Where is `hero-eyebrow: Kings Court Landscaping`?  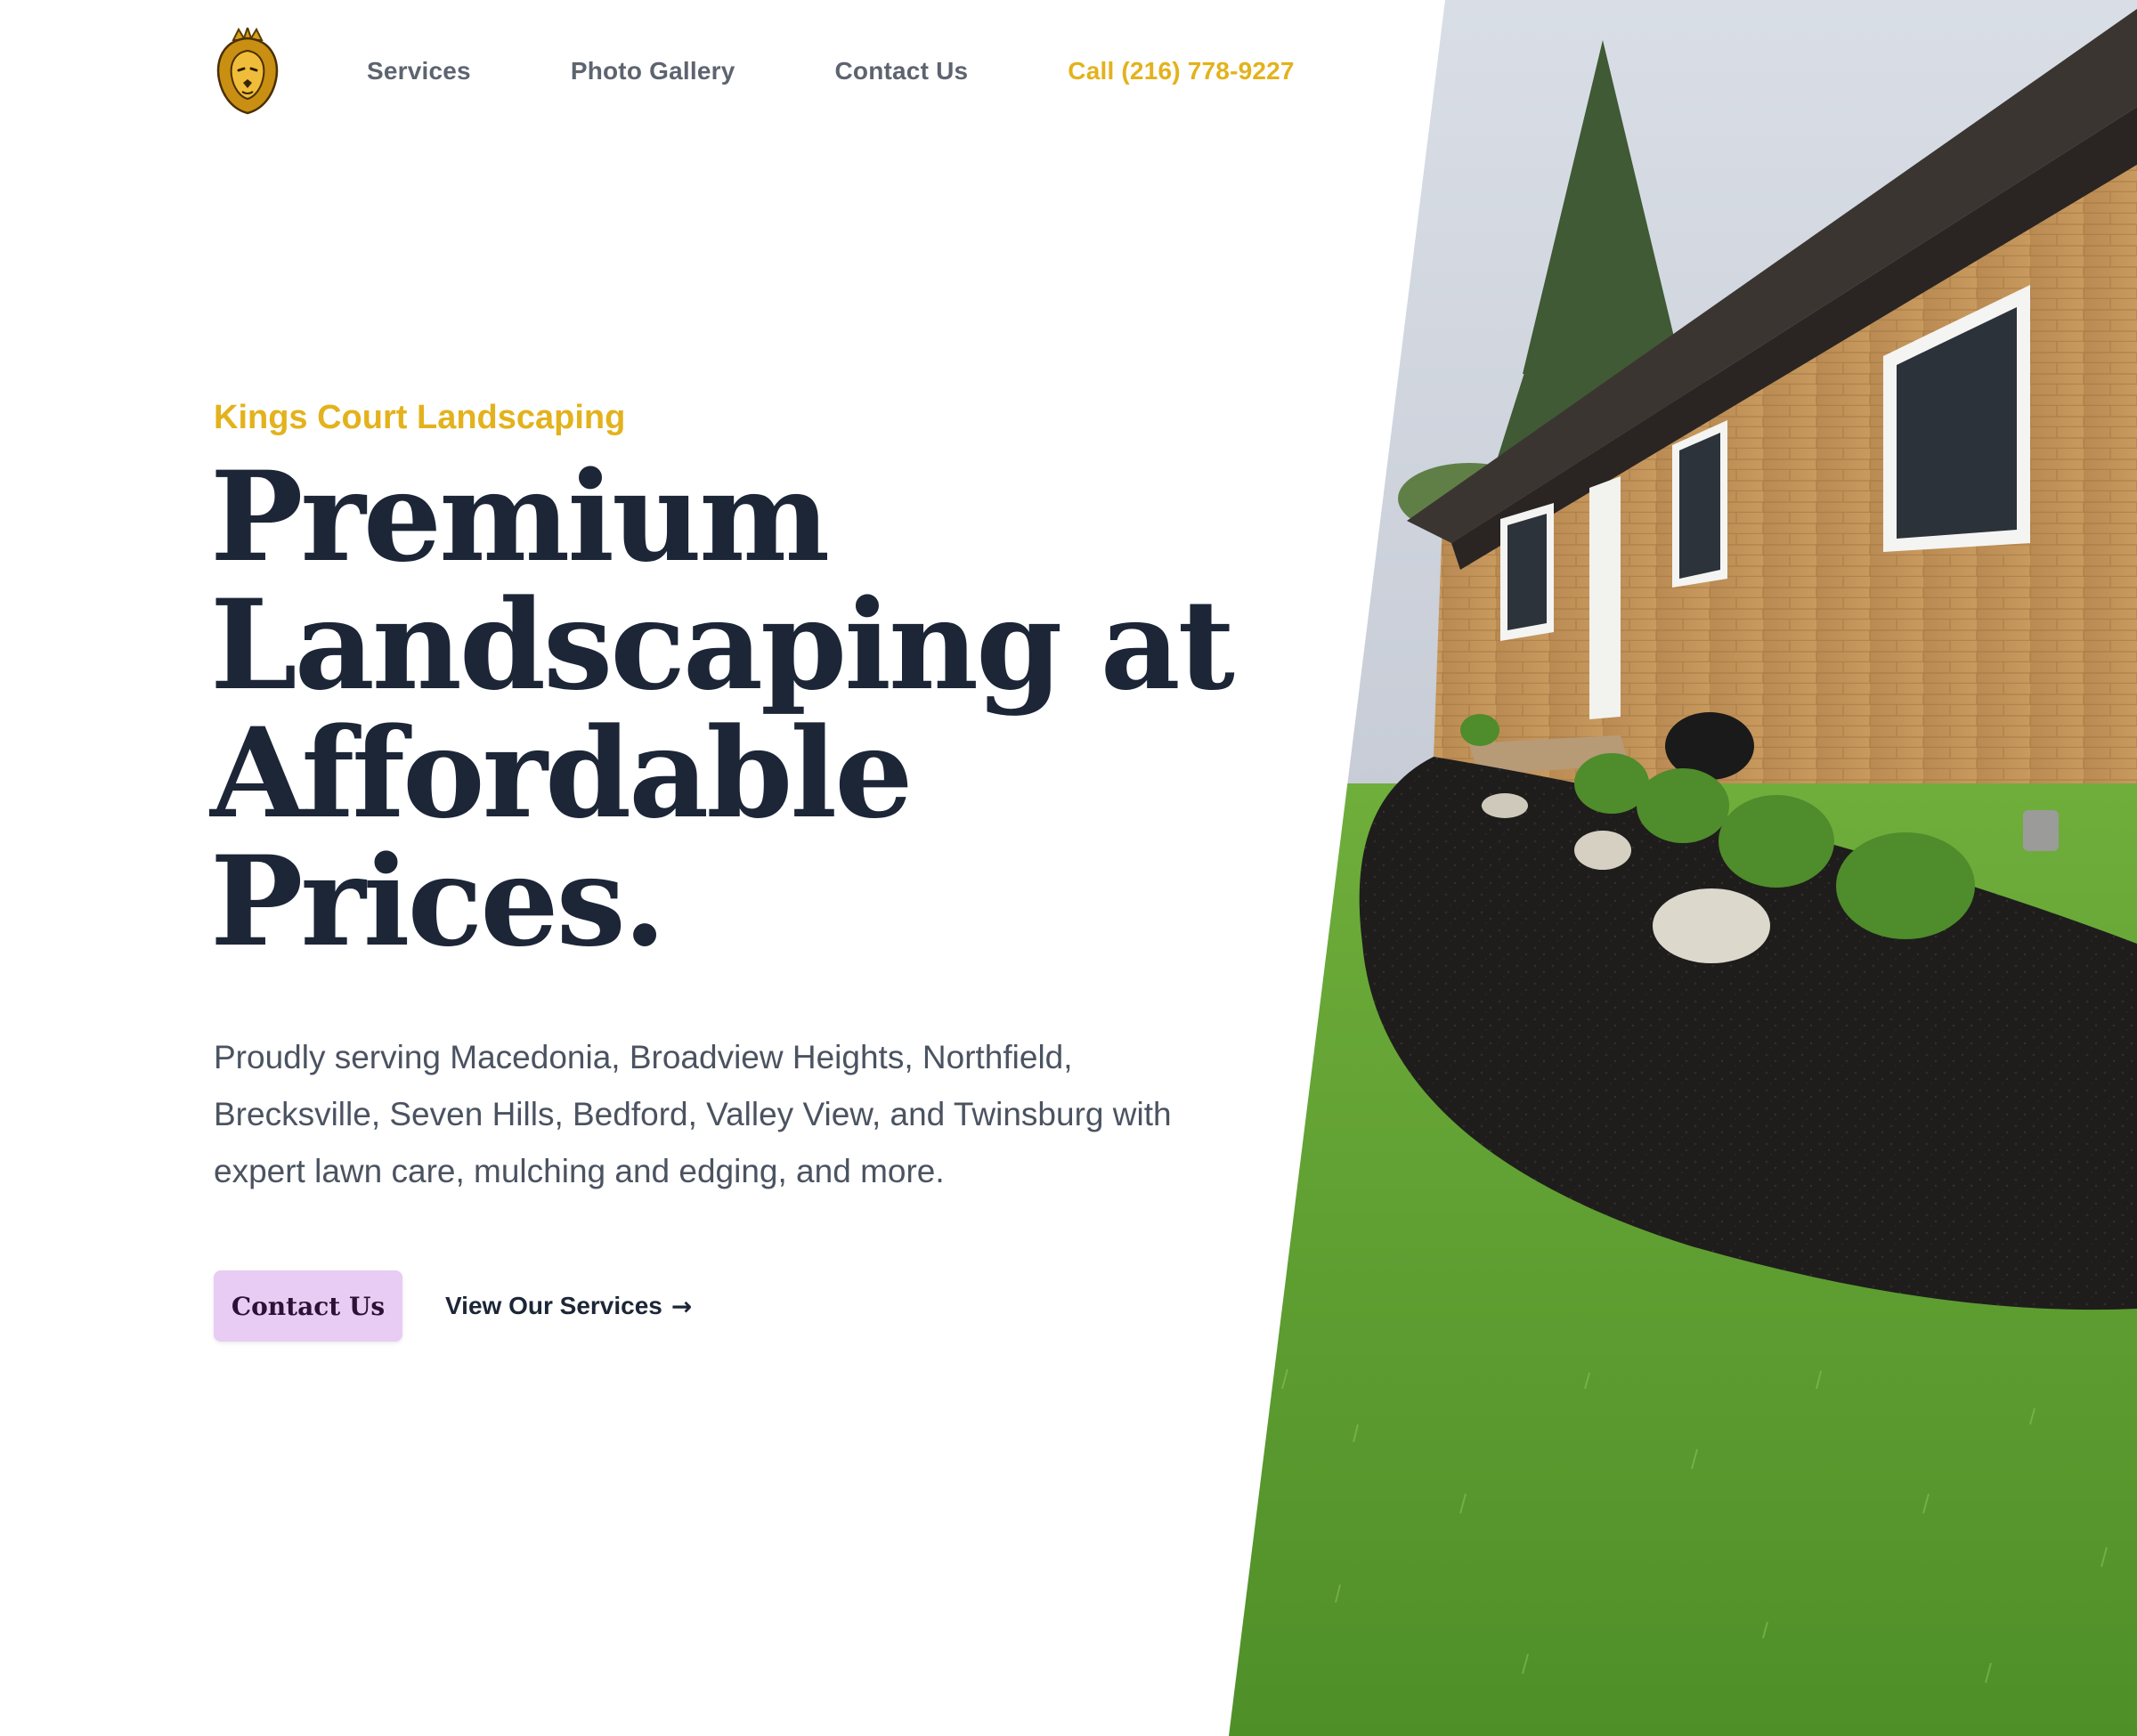
hero-eyebrow: Kings Court Landscaping is located at coordinates (420, 417).